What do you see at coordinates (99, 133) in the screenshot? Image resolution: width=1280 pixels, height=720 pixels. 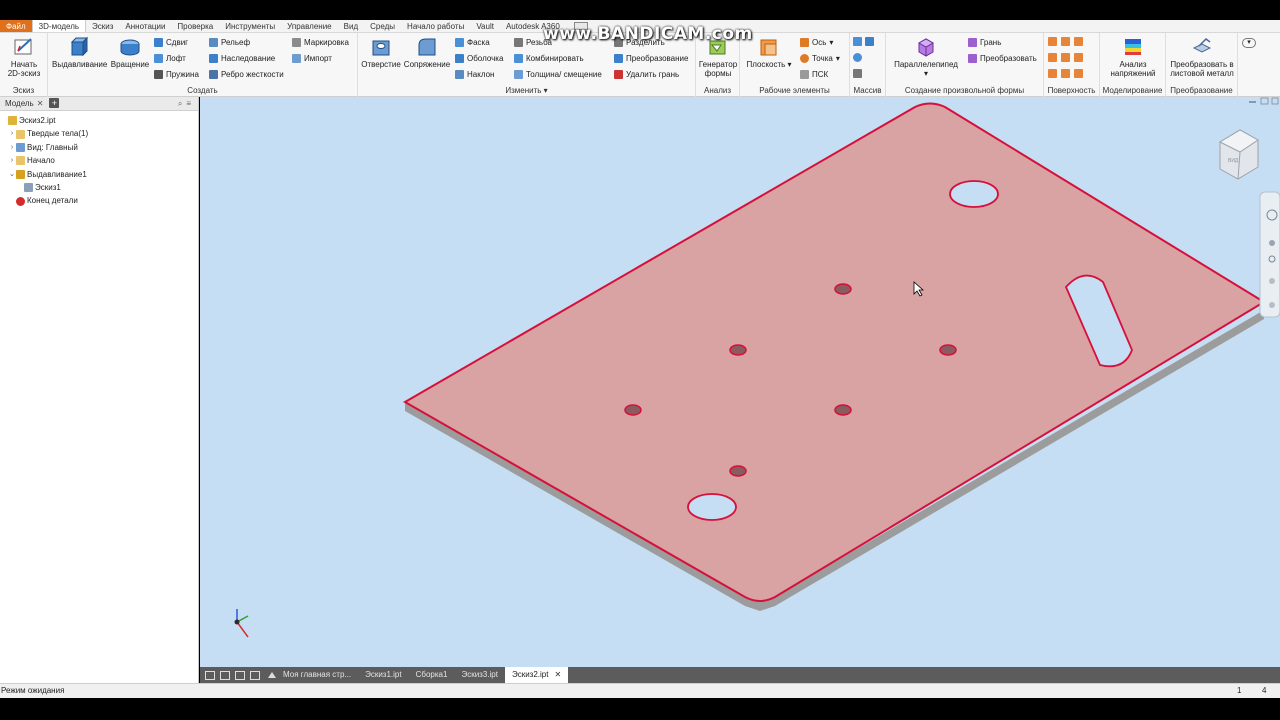 I see `tree-node: › Твердые тела(1)` at bounding box center [99, 133].